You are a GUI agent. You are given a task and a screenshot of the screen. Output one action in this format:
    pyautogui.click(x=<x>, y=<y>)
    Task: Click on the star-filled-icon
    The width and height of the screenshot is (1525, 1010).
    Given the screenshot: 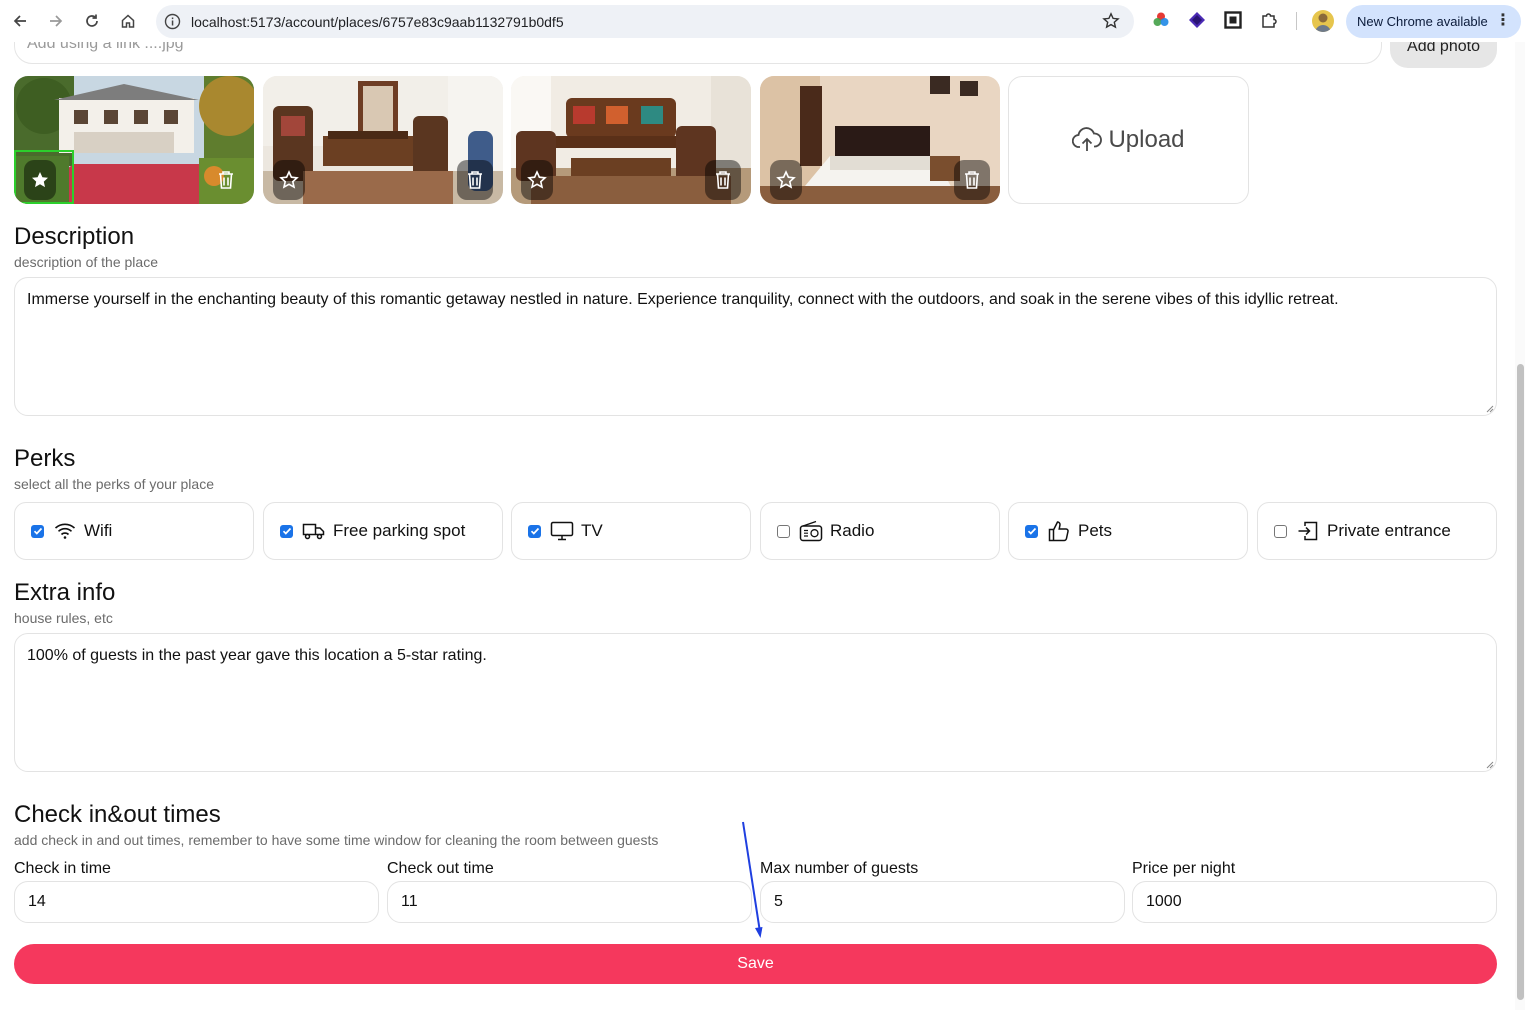 What is the action you would take?
    pyautogui.click(x=40, y=180)
    